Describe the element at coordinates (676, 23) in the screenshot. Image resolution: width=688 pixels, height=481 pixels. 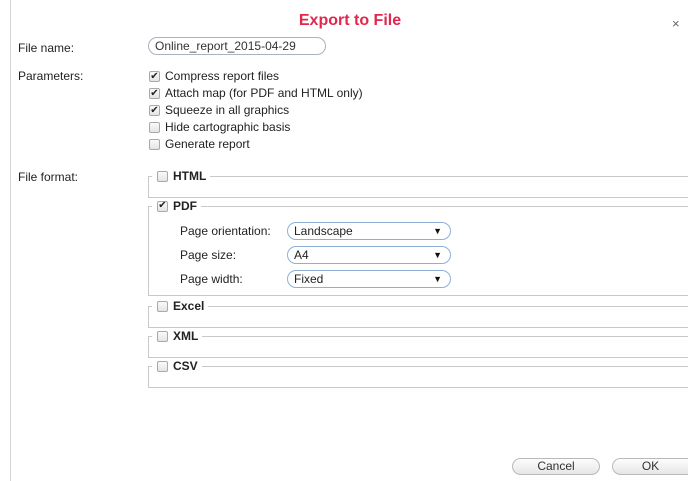
I see `close-icon: ×` at that location.